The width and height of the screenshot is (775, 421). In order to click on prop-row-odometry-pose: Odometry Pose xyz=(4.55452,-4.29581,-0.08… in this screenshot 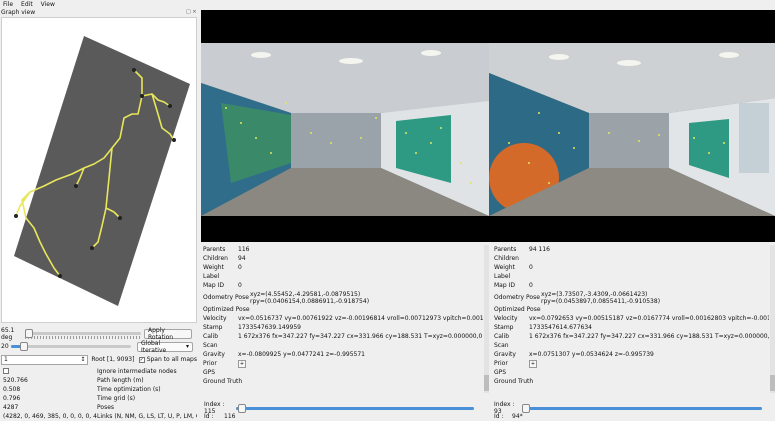, I will do `click(343, 297)`.